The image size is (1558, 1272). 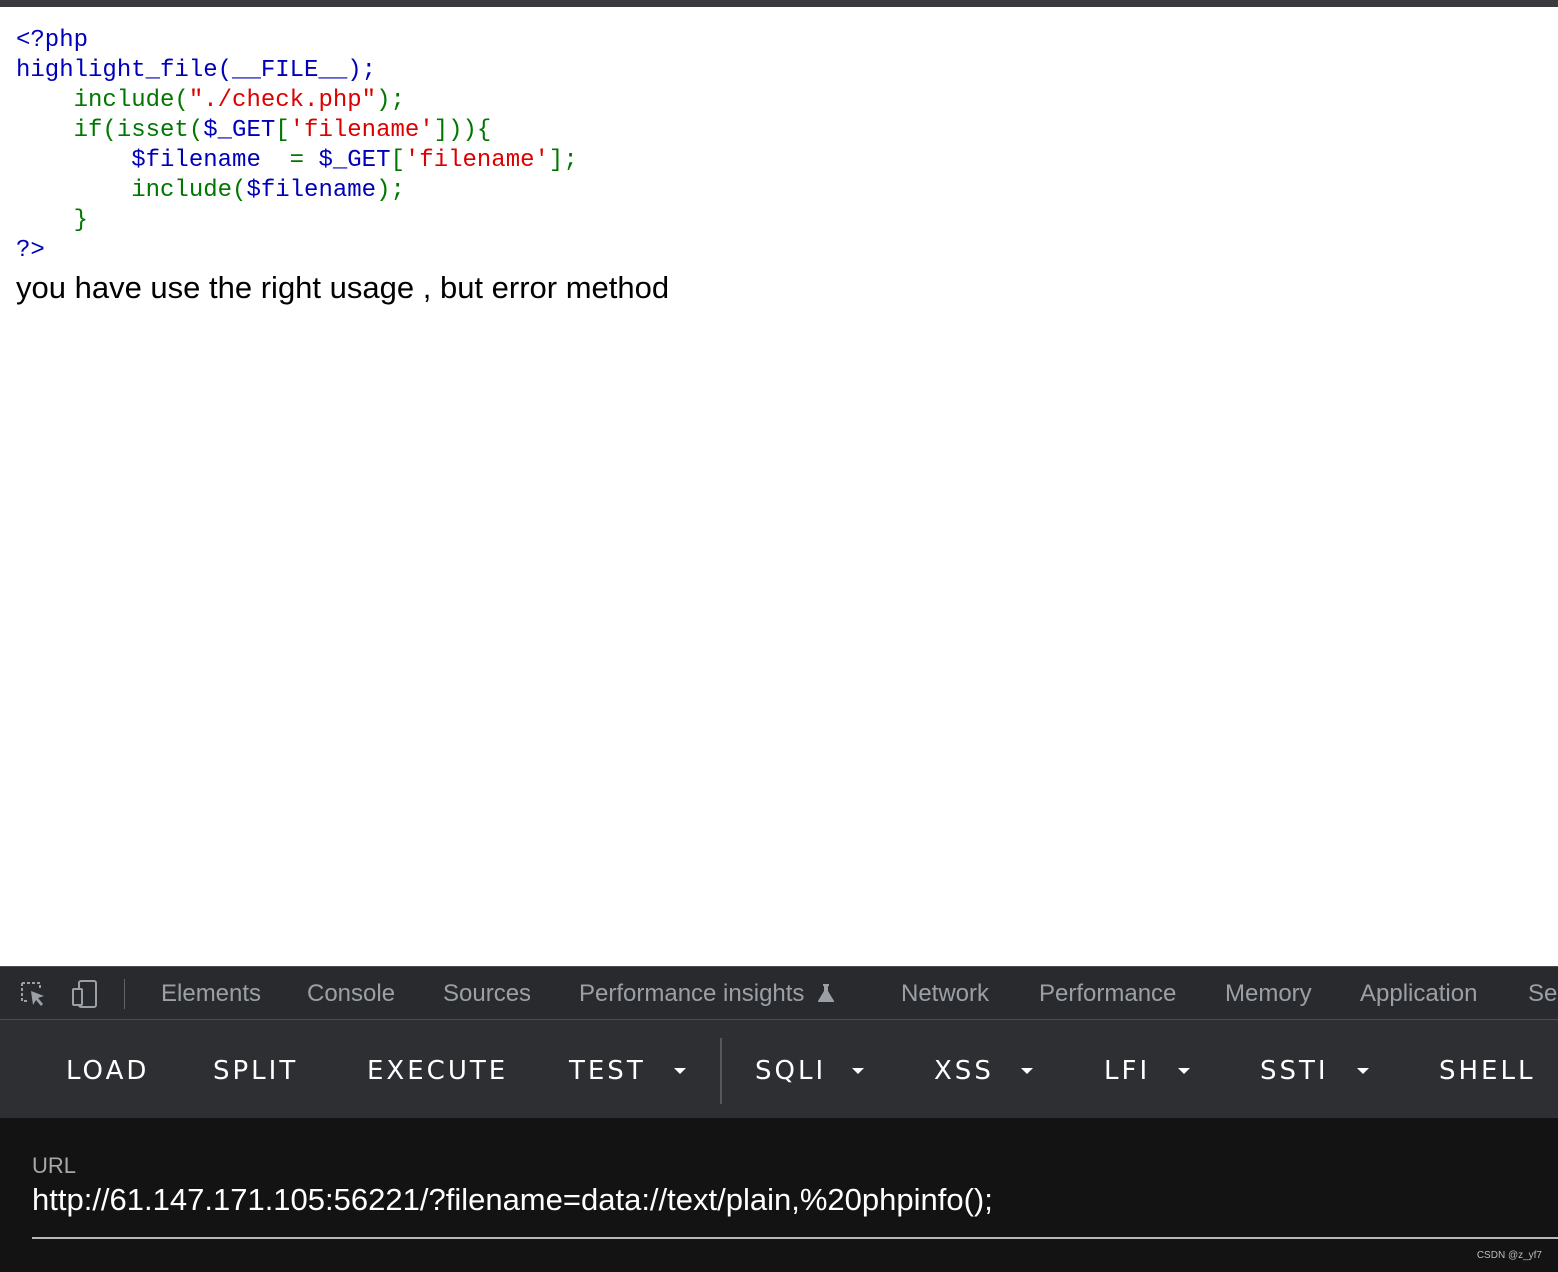 I want to click on sqli-dropdown-icon, so click(x=858, y=1071).